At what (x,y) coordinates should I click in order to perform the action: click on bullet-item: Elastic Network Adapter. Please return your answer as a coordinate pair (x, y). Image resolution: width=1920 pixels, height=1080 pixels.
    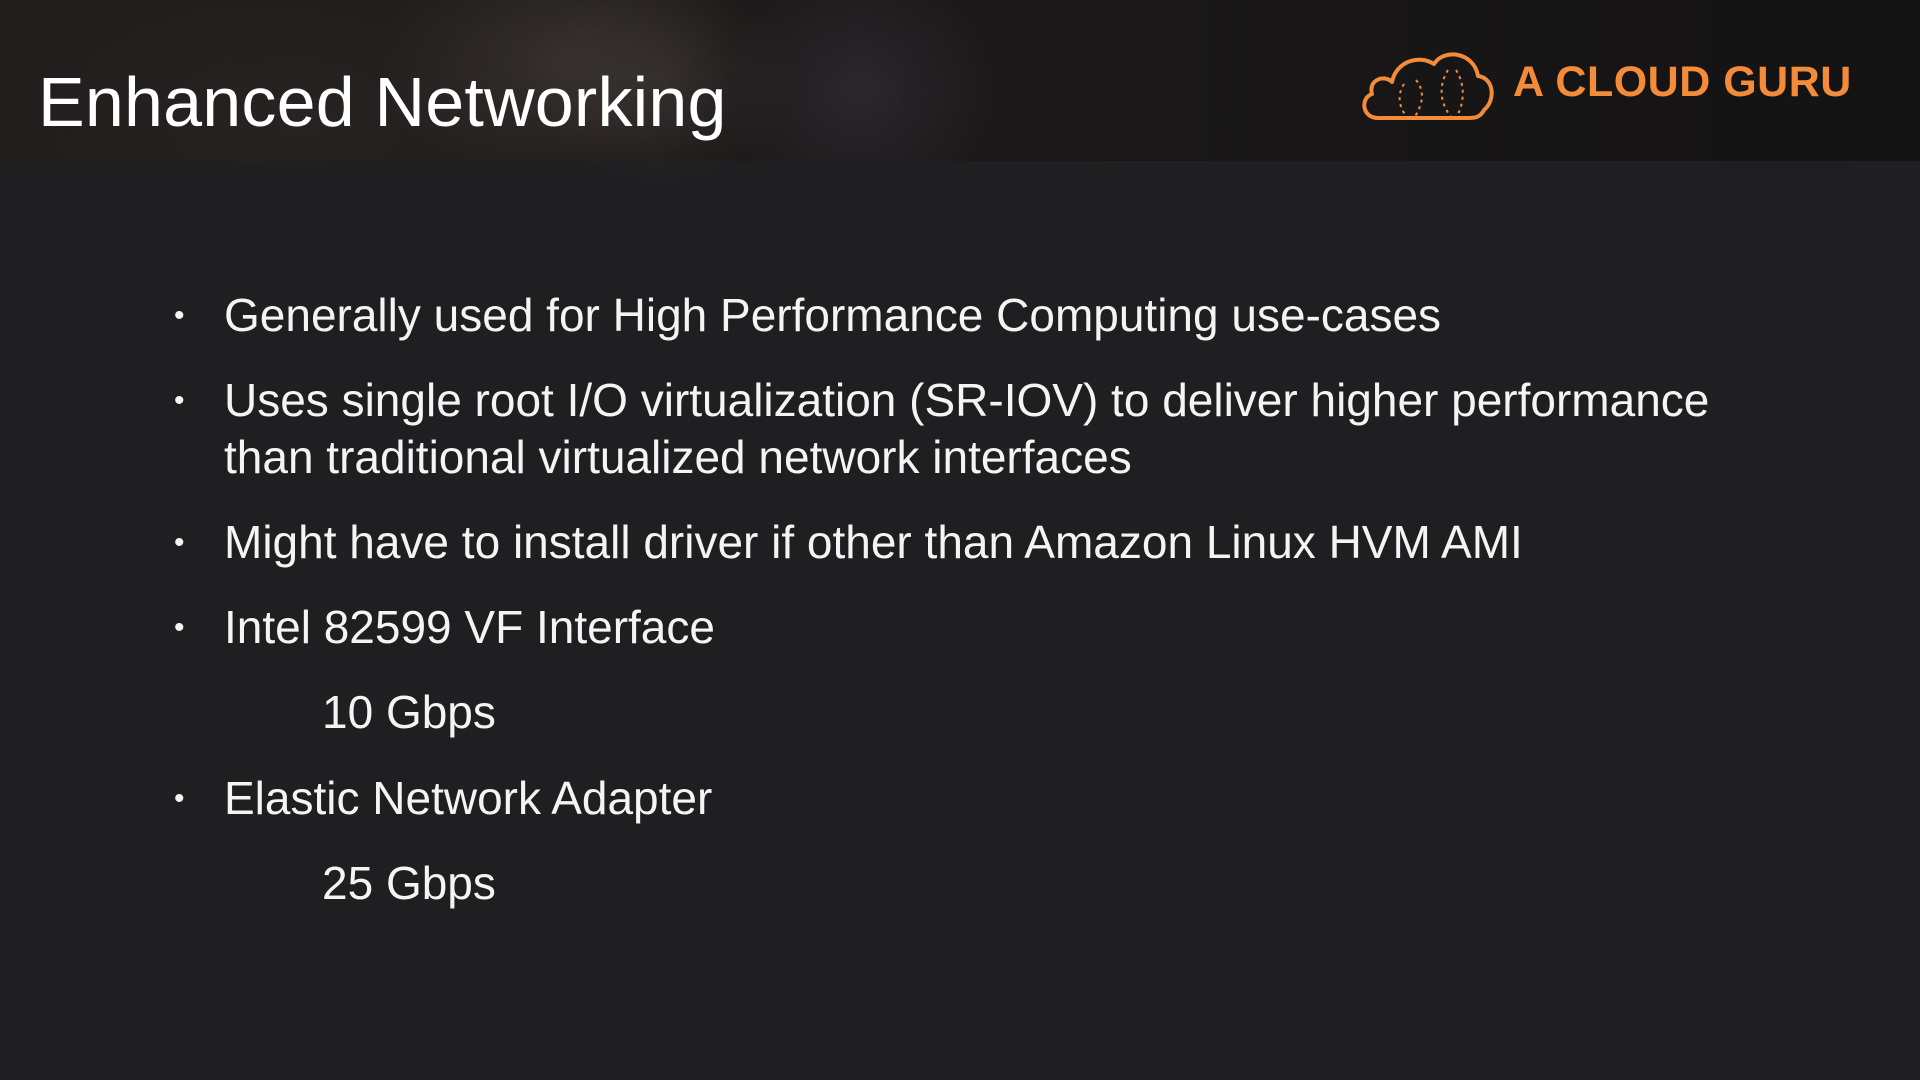
    Looking at the image, I should click on (468, 798).